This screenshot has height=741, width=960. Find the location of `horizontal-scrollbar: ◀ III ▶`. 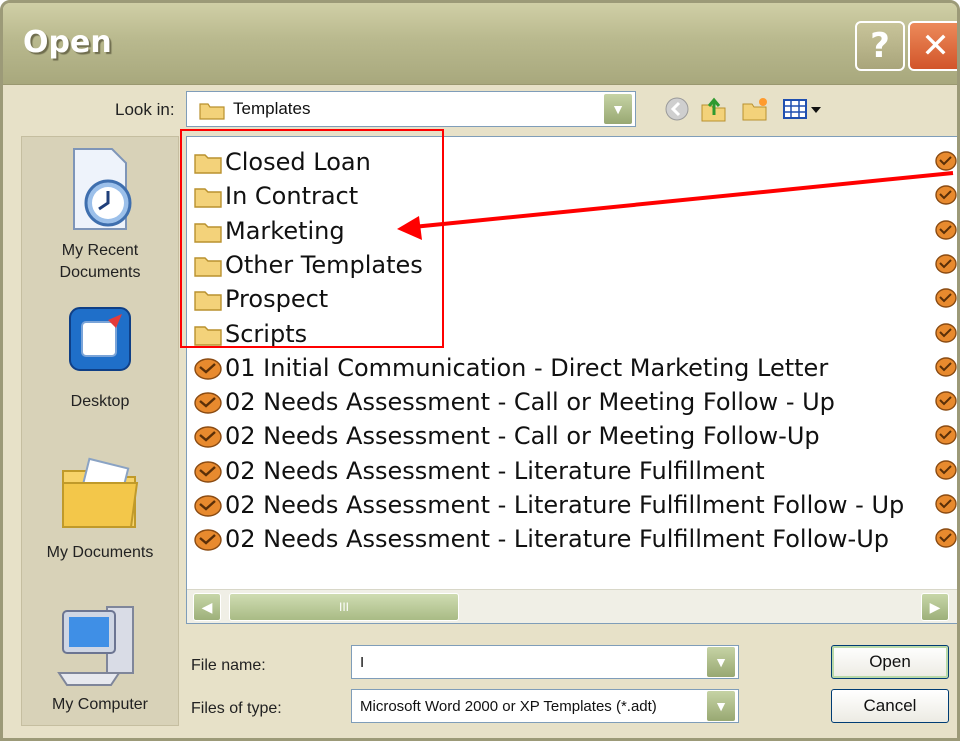

horizontal-scrollbar: ◀ III ▶ is located at coordinates (572, 606).